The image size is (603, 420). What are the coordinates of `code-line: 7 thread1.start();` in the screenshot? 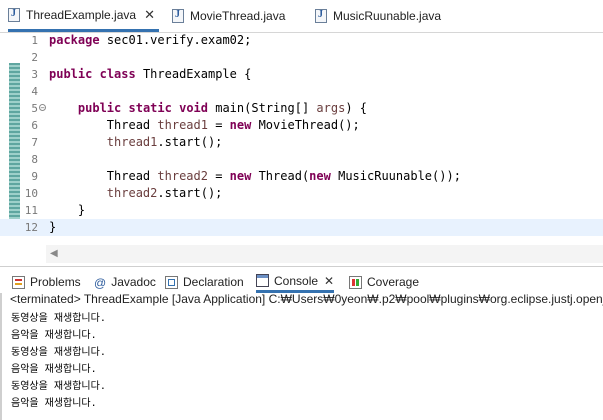 It's located at (301, 142).